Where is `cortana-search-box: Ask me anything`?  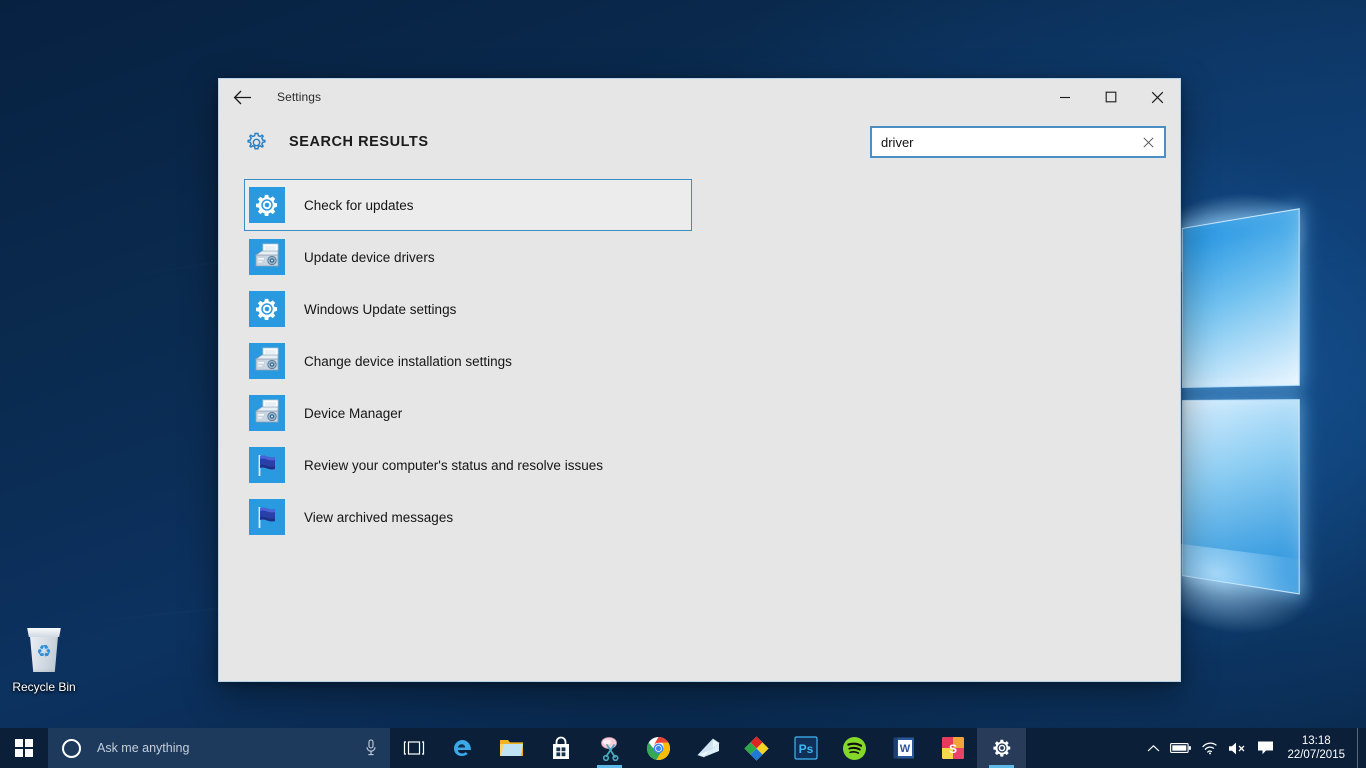
cortana-search-box: Ask me anything is located at coordinates (219, 748).